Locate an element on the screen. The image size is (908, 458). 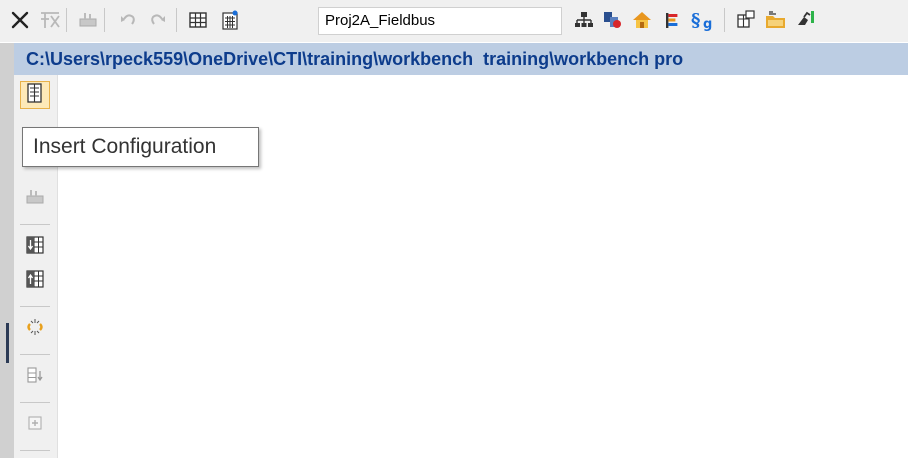
insert-configuration-button is located at coordinates (35, 95).